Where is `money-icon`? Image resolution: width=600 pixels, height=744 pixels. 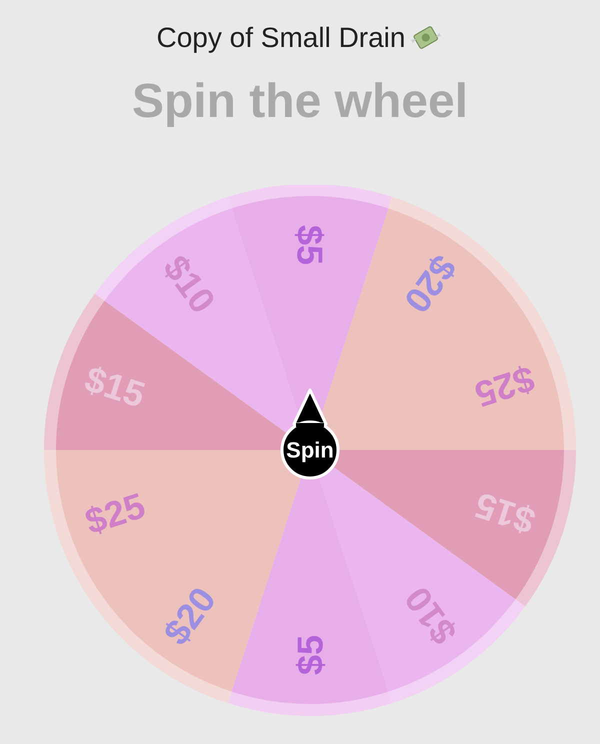
money-icon is located at coordinates (426, 38).